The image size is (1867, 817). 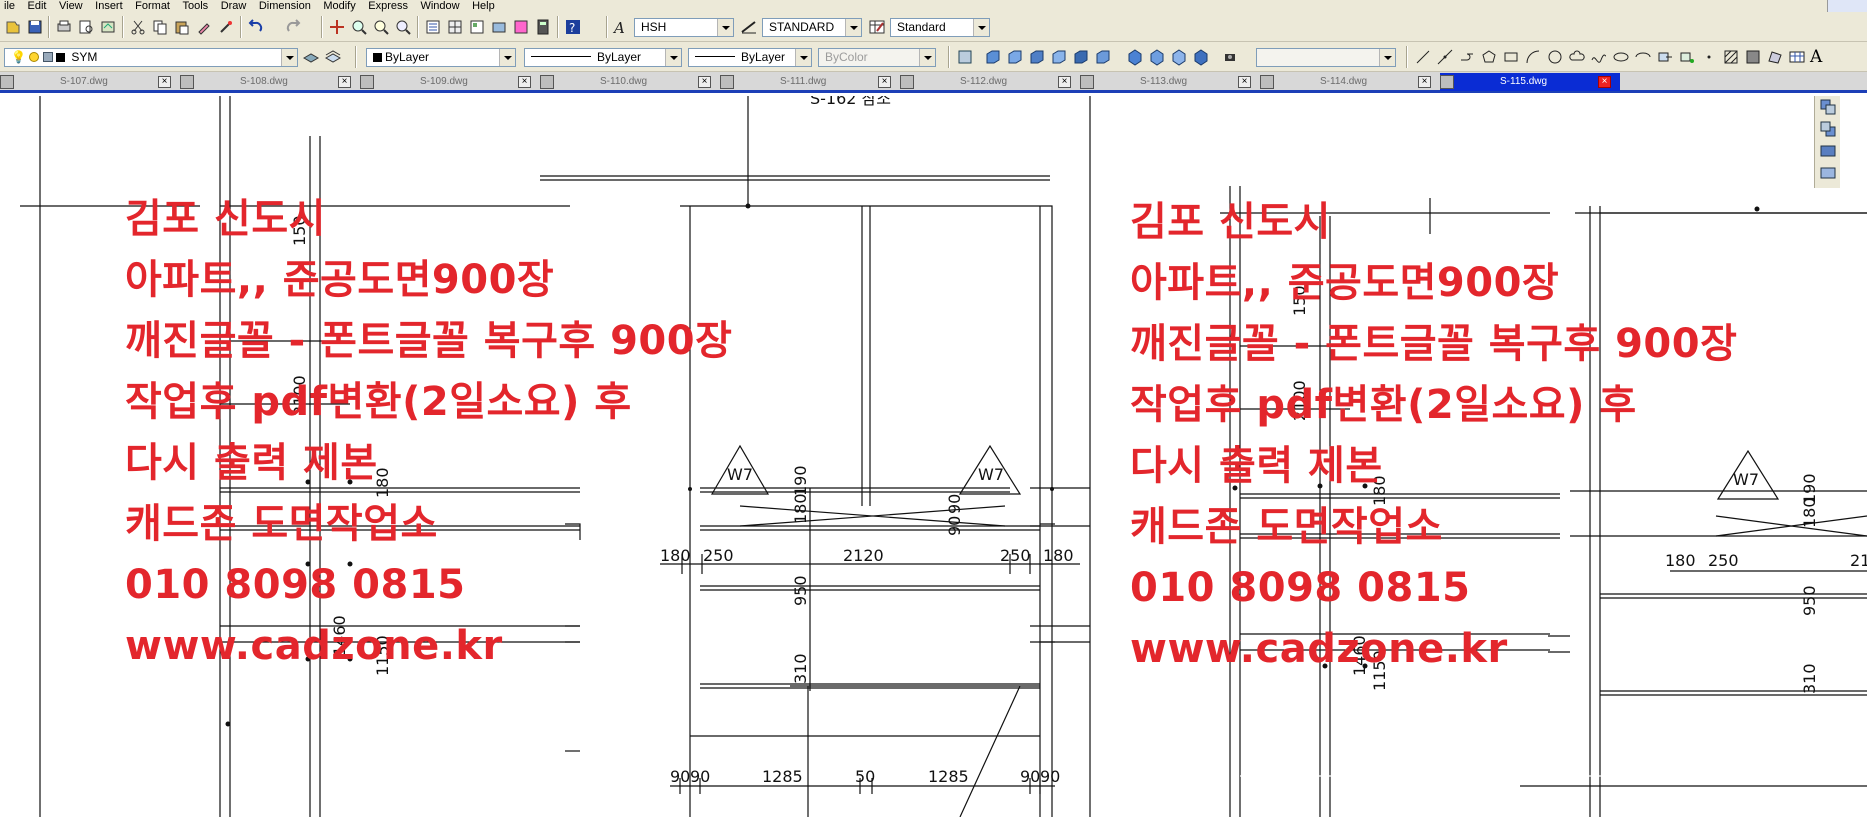 What do you see at coordinates (86, 27) in the screenshot?
I see `plot-preview-icon` at bounding box center [86, 27].